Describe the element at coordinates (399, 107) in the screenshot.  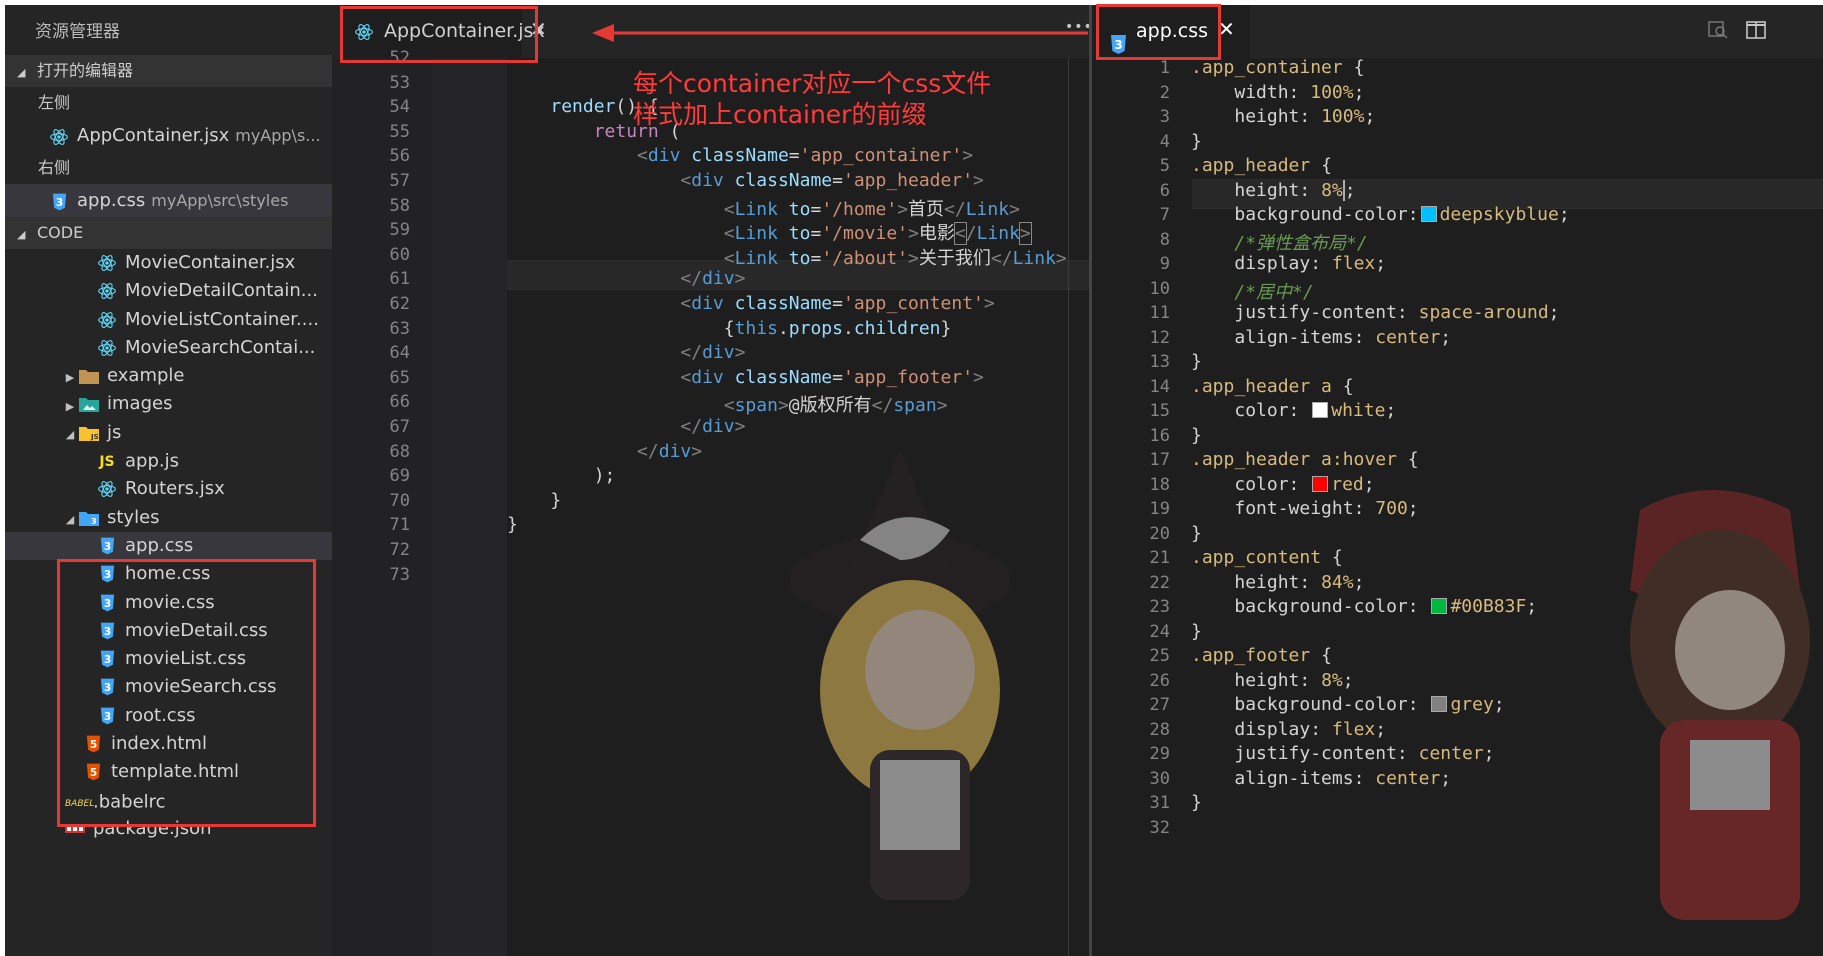
I see `line-number: 54` at that location.